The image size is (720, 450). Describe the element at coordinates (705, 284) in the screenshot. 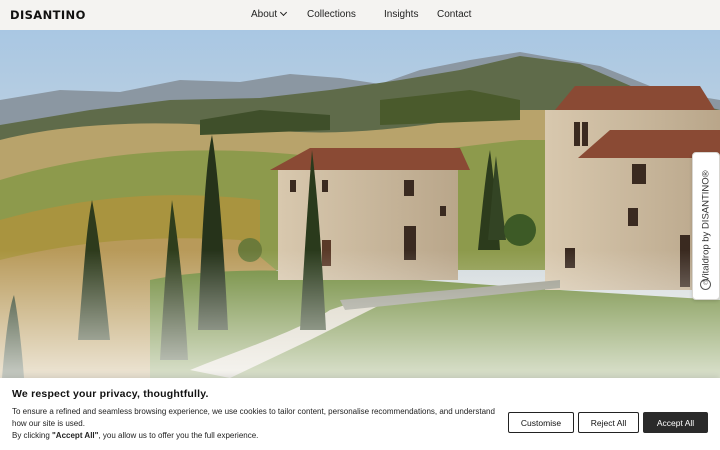

I see `copyright-circle-icon: ©` at that location.